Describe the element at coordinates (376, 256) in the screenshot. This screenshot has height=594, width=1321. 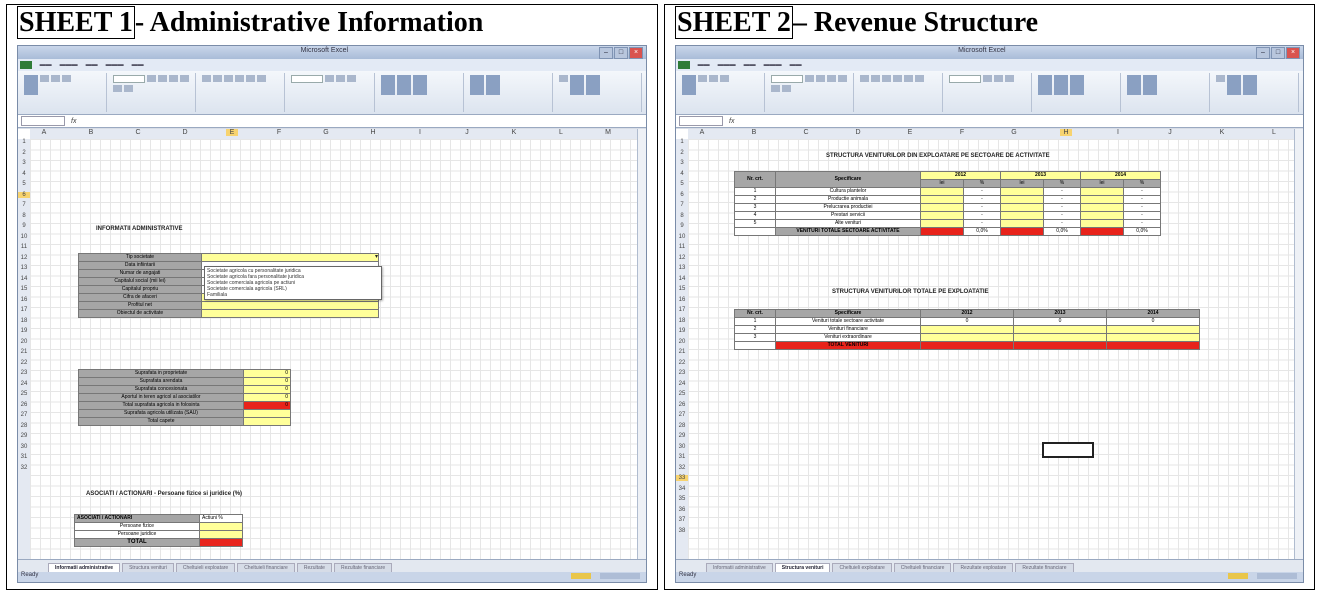
I see `chevron-down-icon: ▾` at that location.